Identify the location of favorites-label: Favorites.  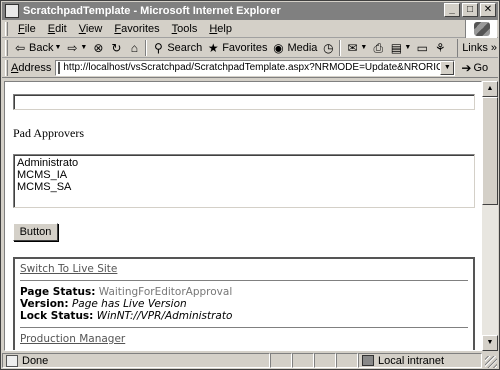
(245, 47).